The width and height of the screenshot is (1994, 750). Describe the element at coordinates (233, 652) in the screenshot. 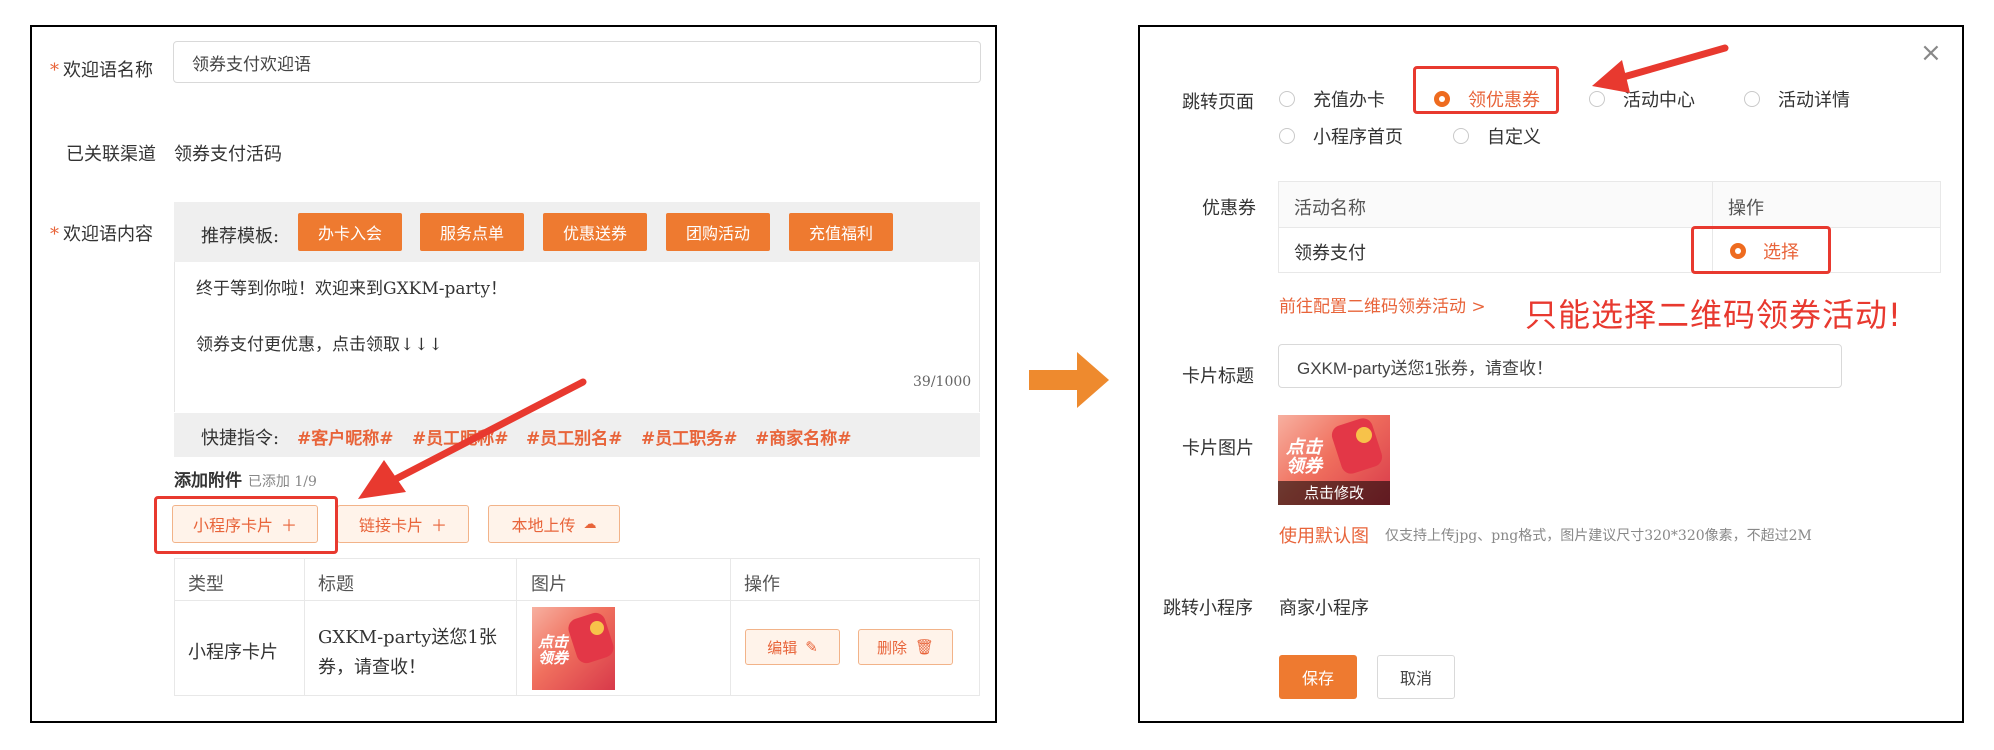

I see `row-type: 小程序卡片` at that location.